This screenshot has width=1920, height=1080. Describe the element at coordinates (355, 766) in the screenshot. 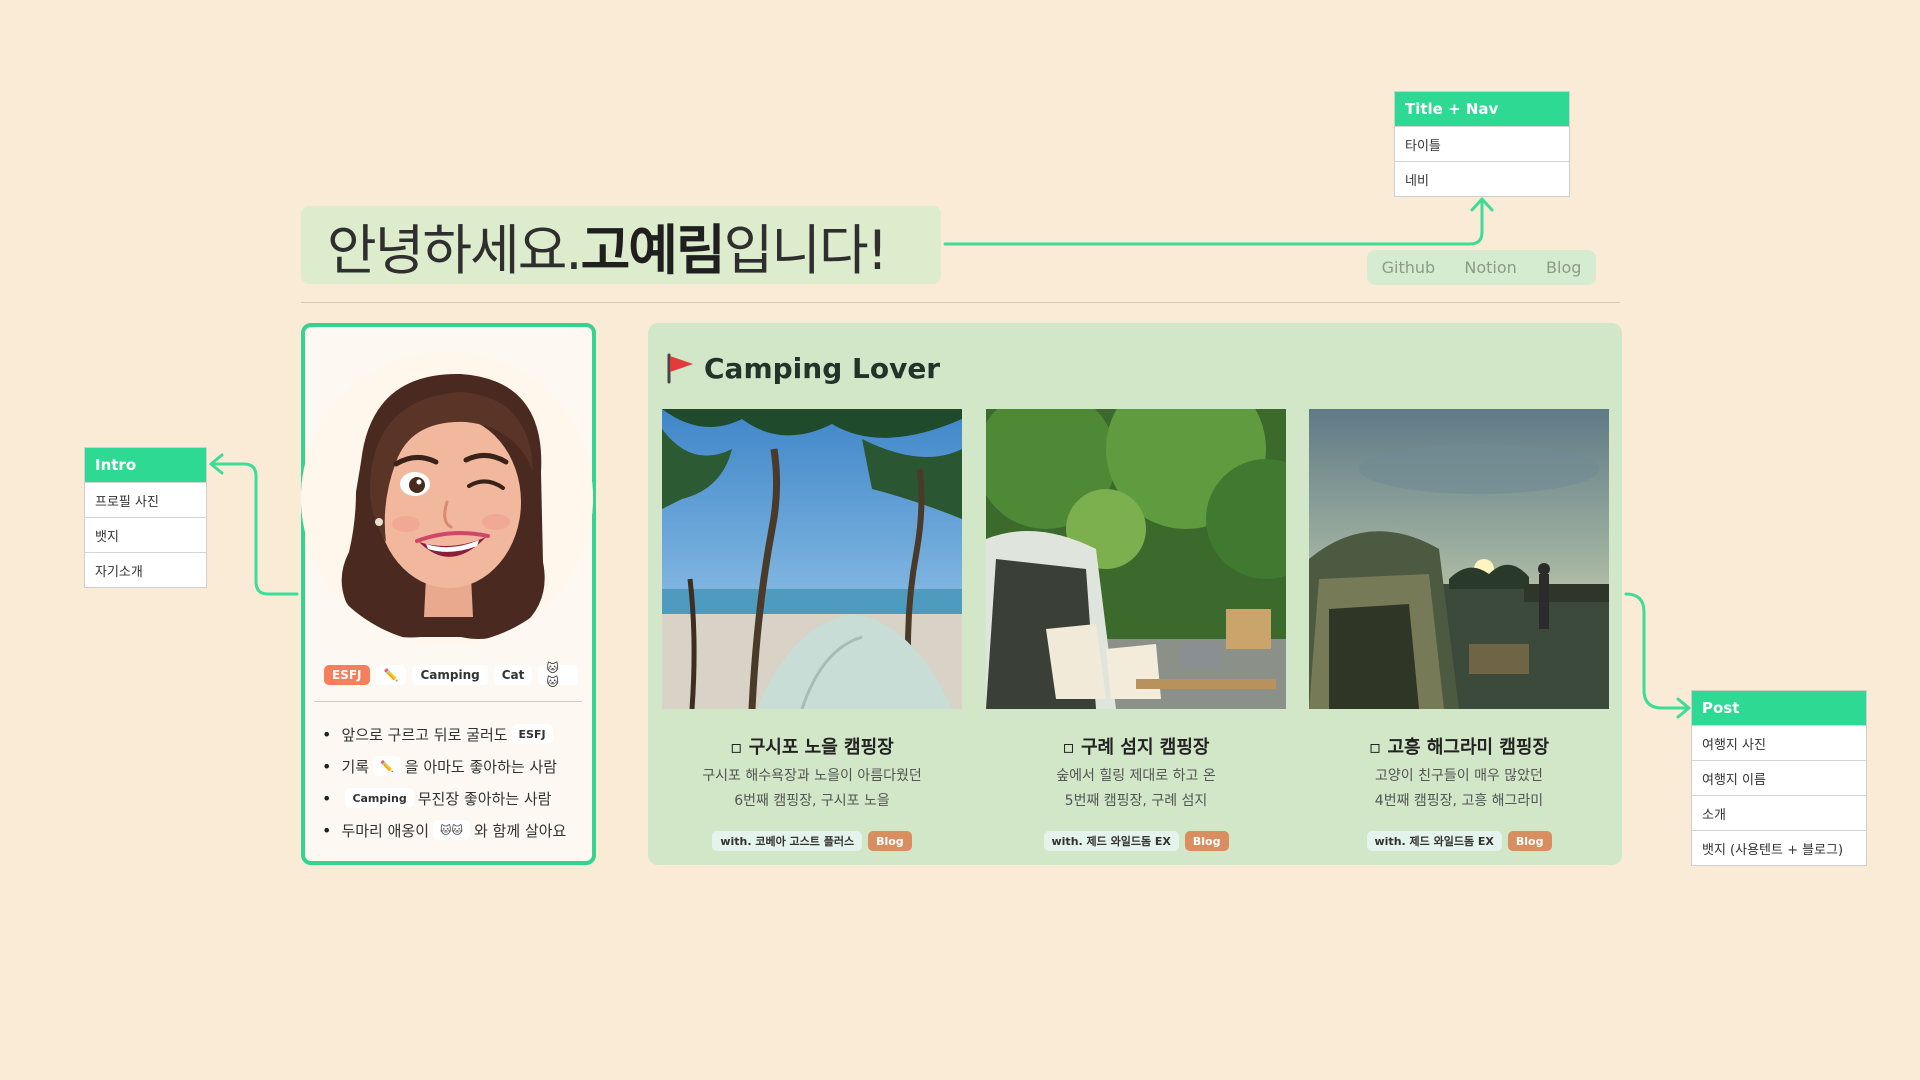

I see `intro-text: 기록` at that location.